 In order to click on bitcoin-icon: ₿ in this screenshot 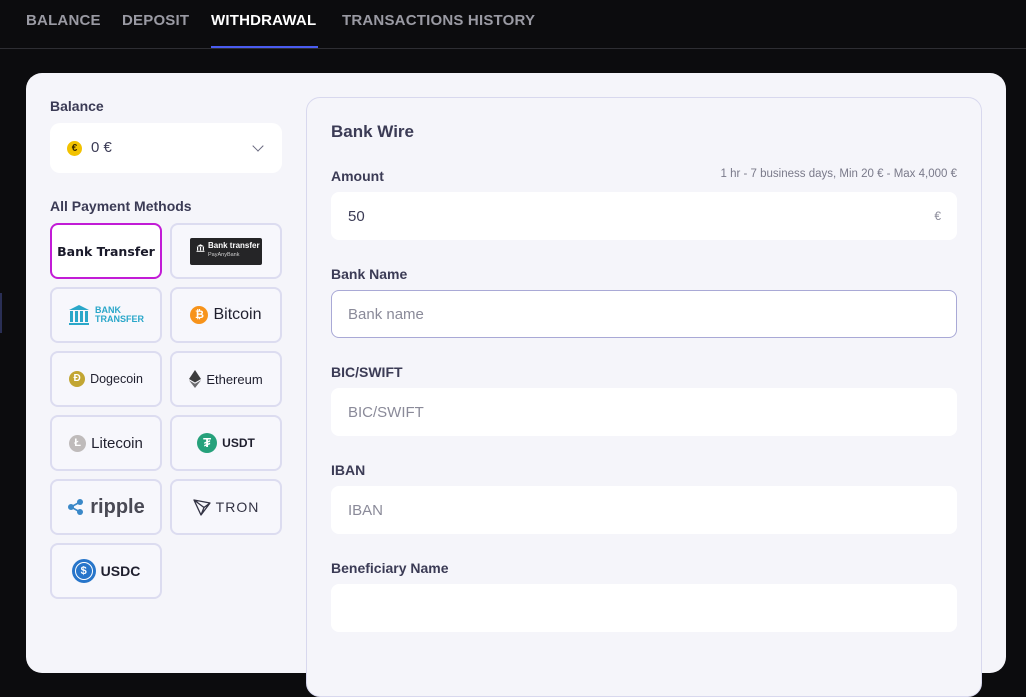, I will do `click(199, 315)`.